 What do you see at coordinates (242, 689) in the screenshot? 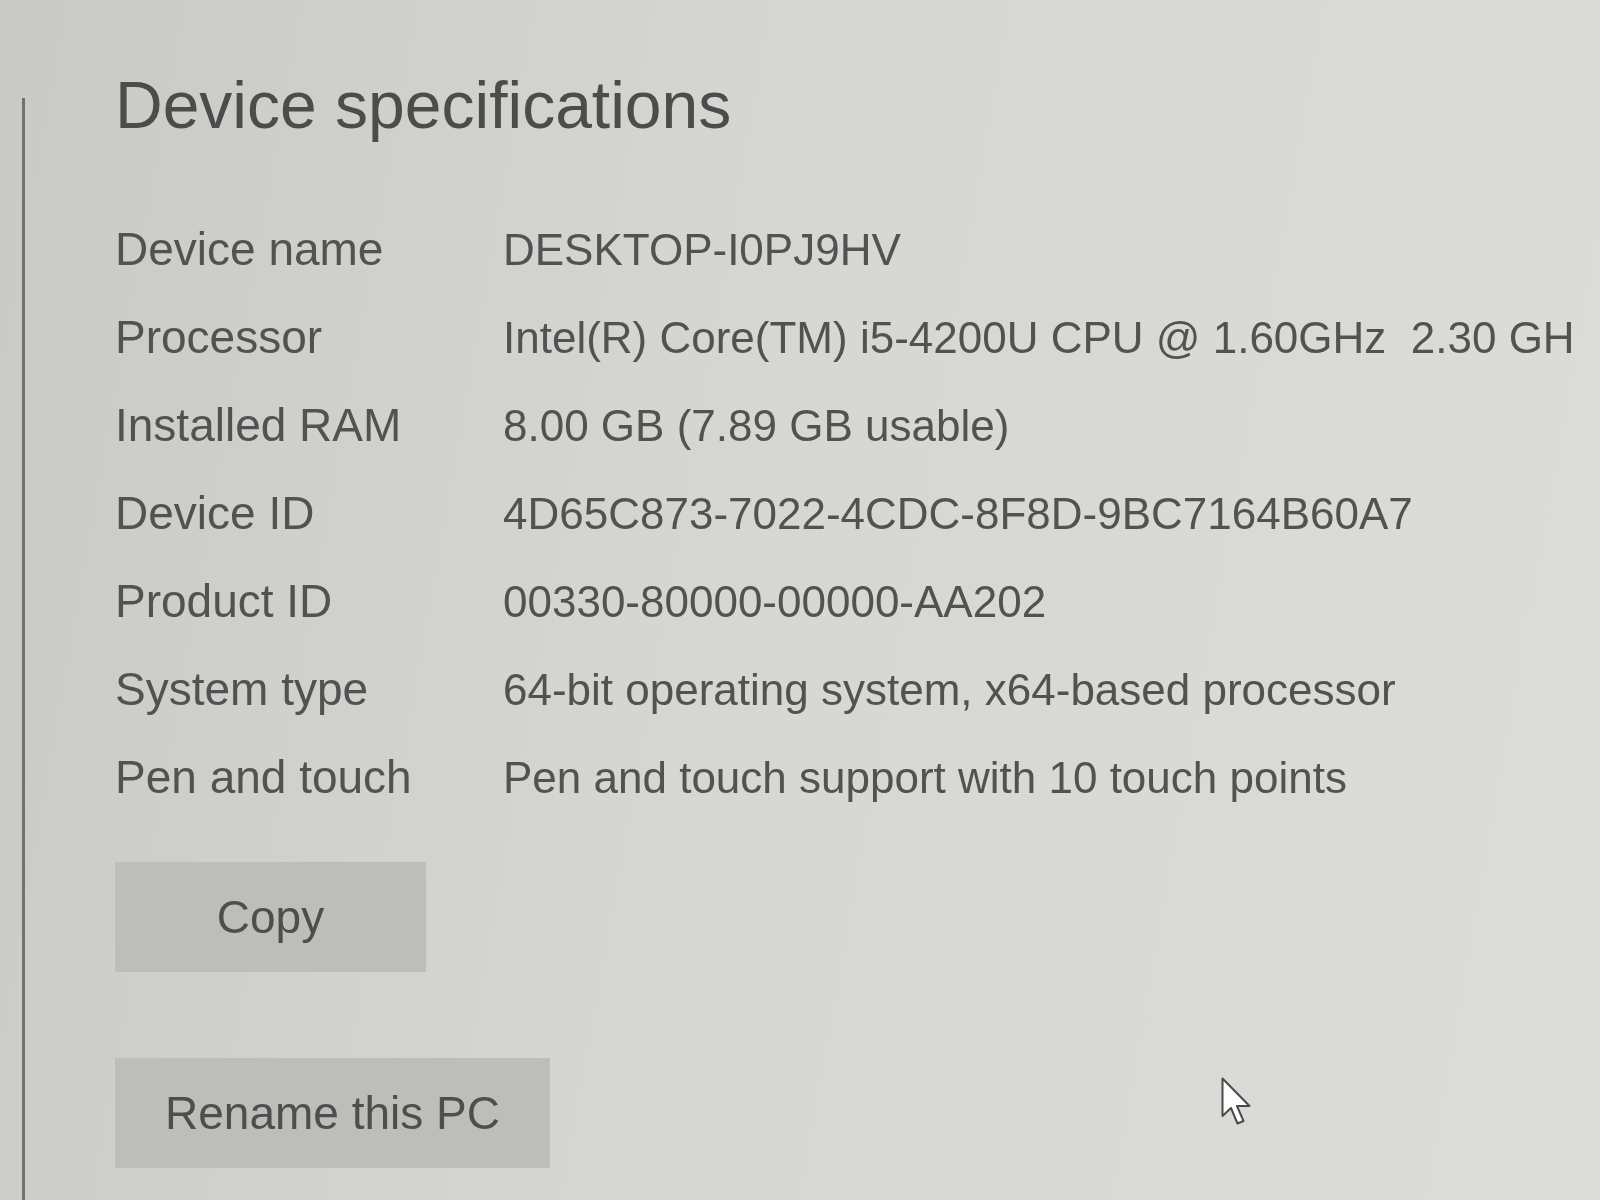
I see `spec-label: System type` at bounding box center [242, 689].